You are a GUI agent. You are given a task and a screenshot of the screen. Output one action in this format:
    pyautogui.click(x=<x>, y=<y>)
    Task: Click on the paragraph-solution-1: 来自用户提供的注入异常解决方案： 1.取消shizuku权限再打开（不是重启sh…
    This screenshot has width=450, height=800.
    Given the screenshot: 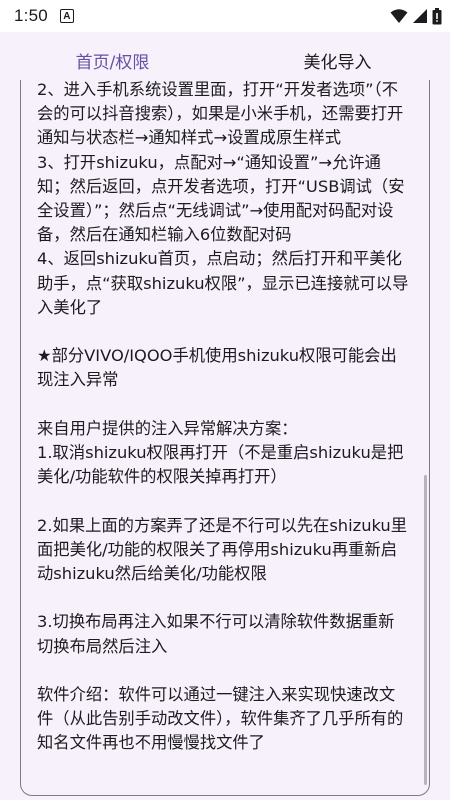 What is the action you would take?
    pyautogui.click(x=220, y=452)
    